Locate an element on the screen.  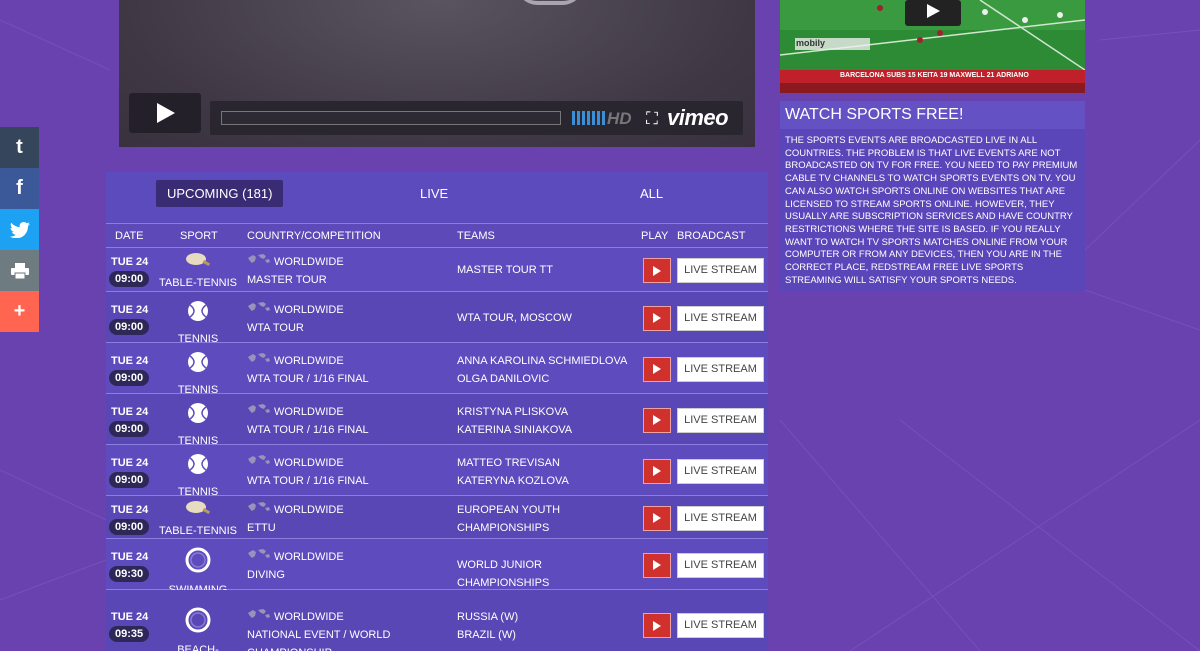
header-broadcast: BROADCAST is located at coordinates (711, 236).